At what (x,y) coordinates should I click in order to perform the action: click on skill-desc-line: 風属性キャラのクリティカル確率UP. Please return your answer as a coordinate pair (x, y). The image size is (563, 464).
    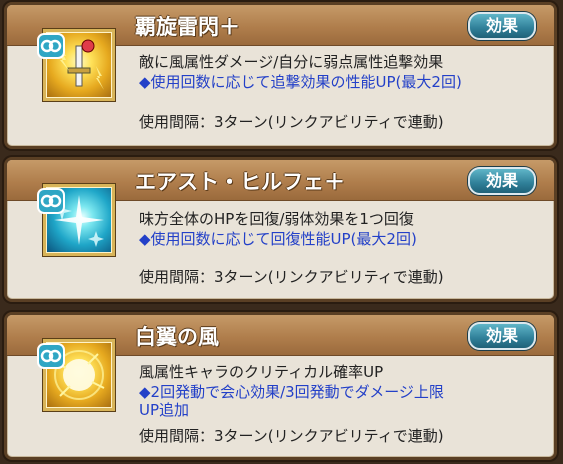
    Looking at the image, I should click on (261, 372).